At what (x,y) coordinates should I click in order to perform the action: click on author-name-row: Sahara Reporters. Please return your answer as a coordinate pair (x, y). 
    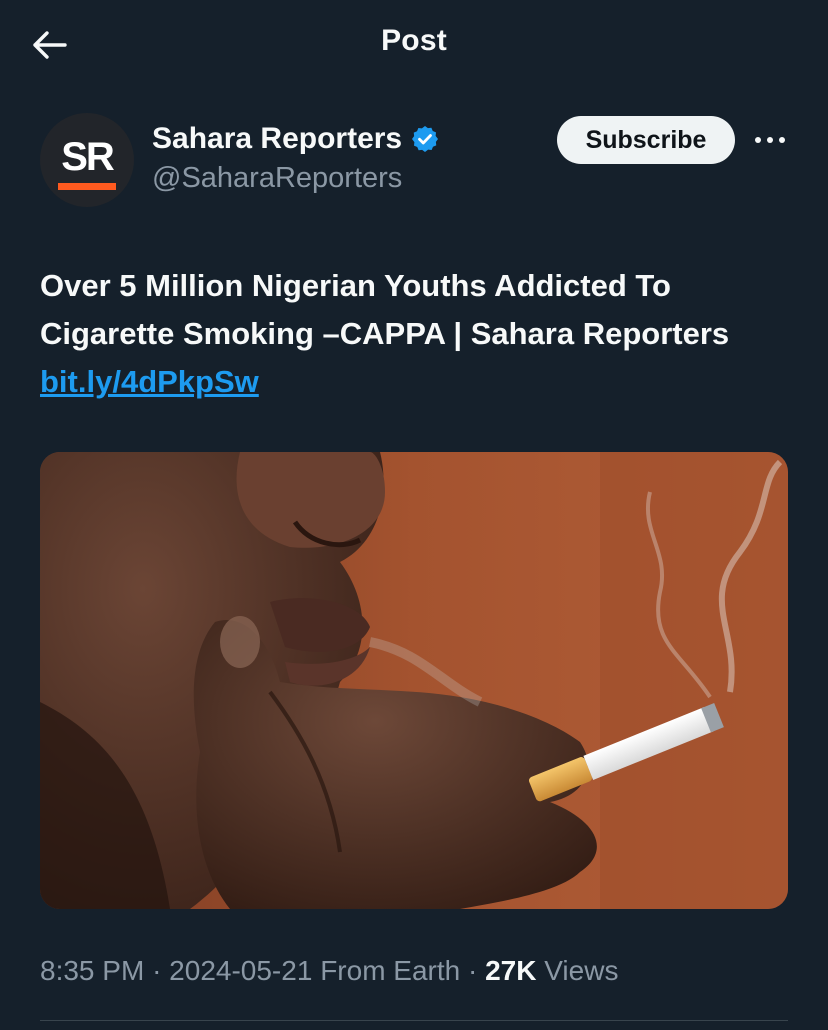
    Looking at the image, I should click on (296, 139).